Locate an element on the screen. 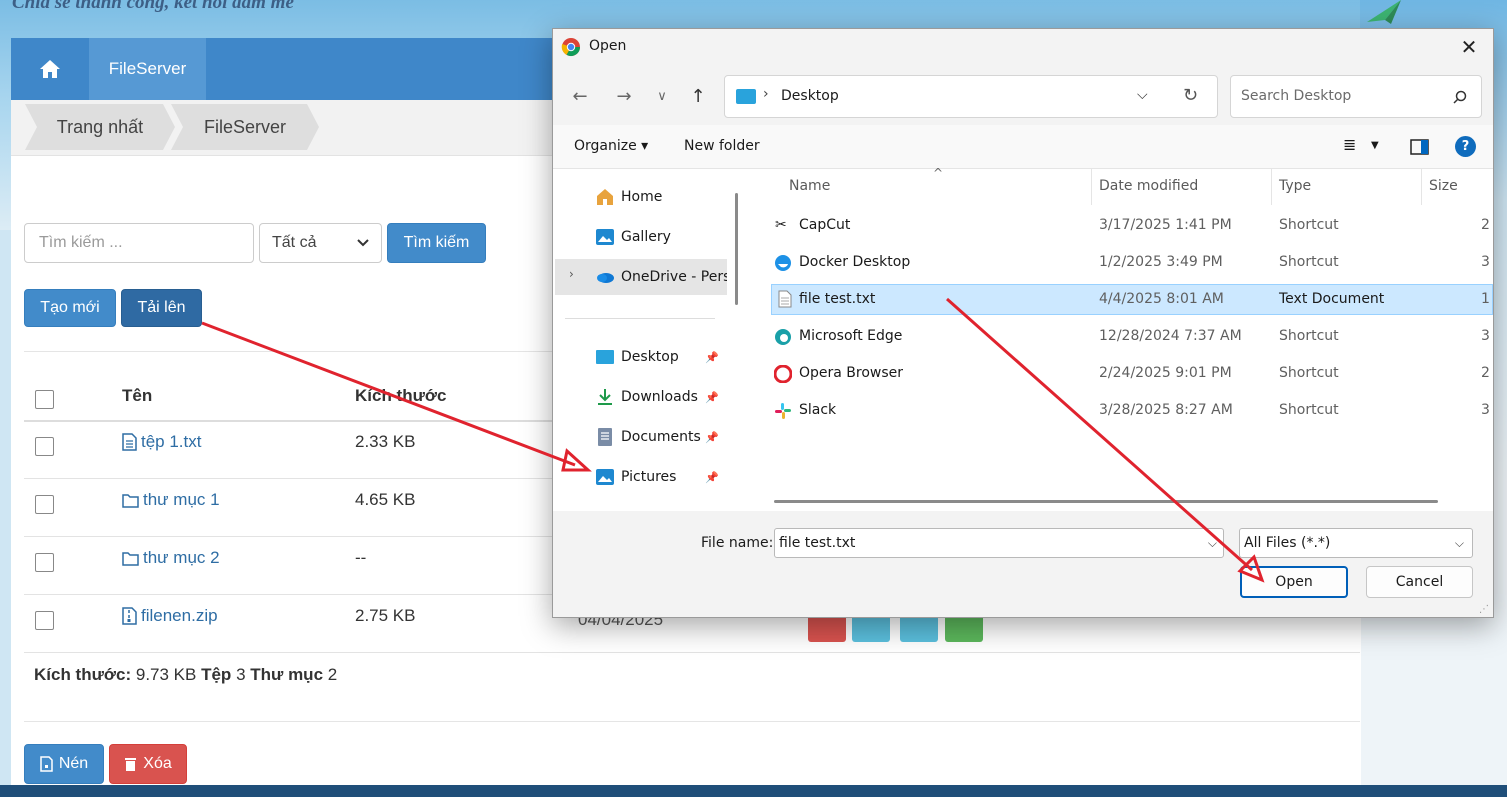  delete-label: Xóa is located at coordinates (157, 763).